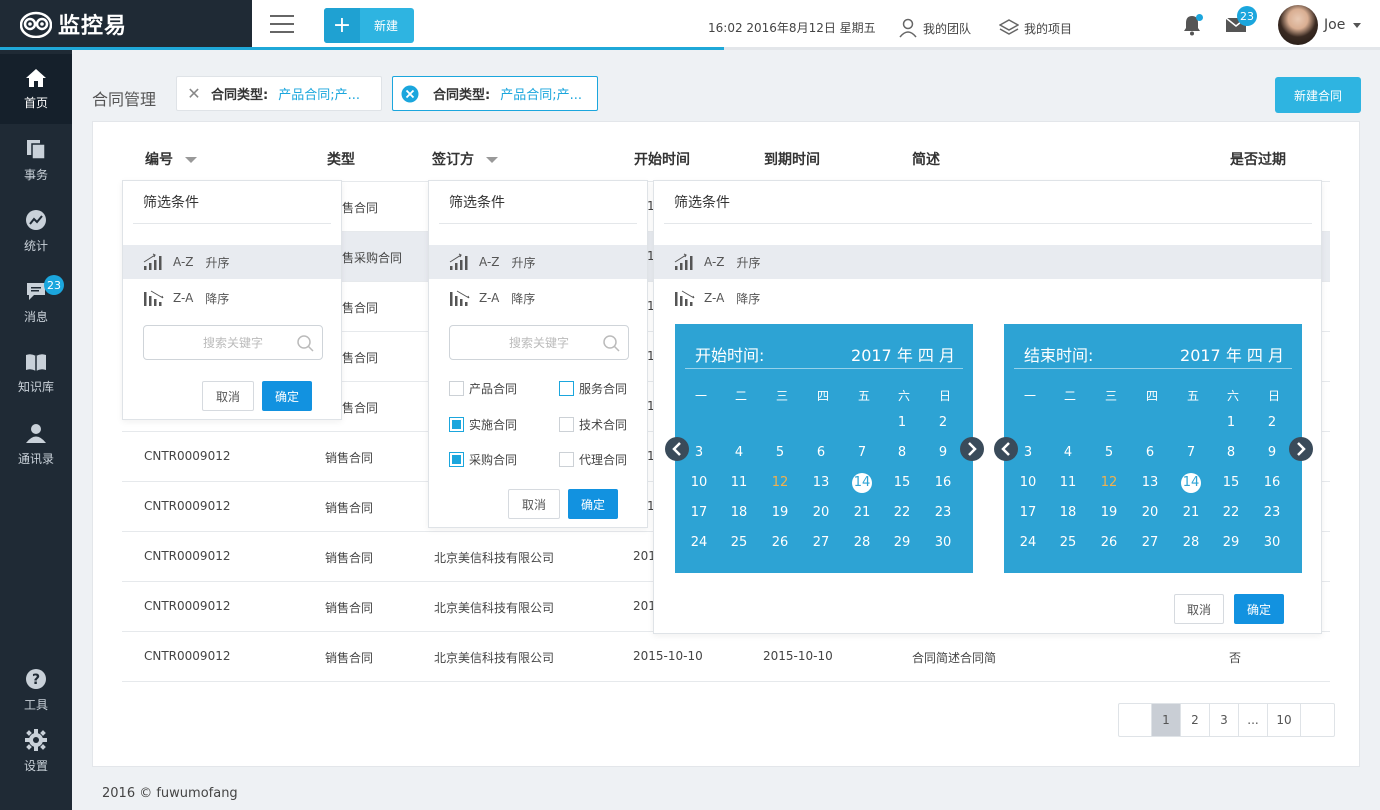  I want to click on new-button: + 新建, so click(369, 25).